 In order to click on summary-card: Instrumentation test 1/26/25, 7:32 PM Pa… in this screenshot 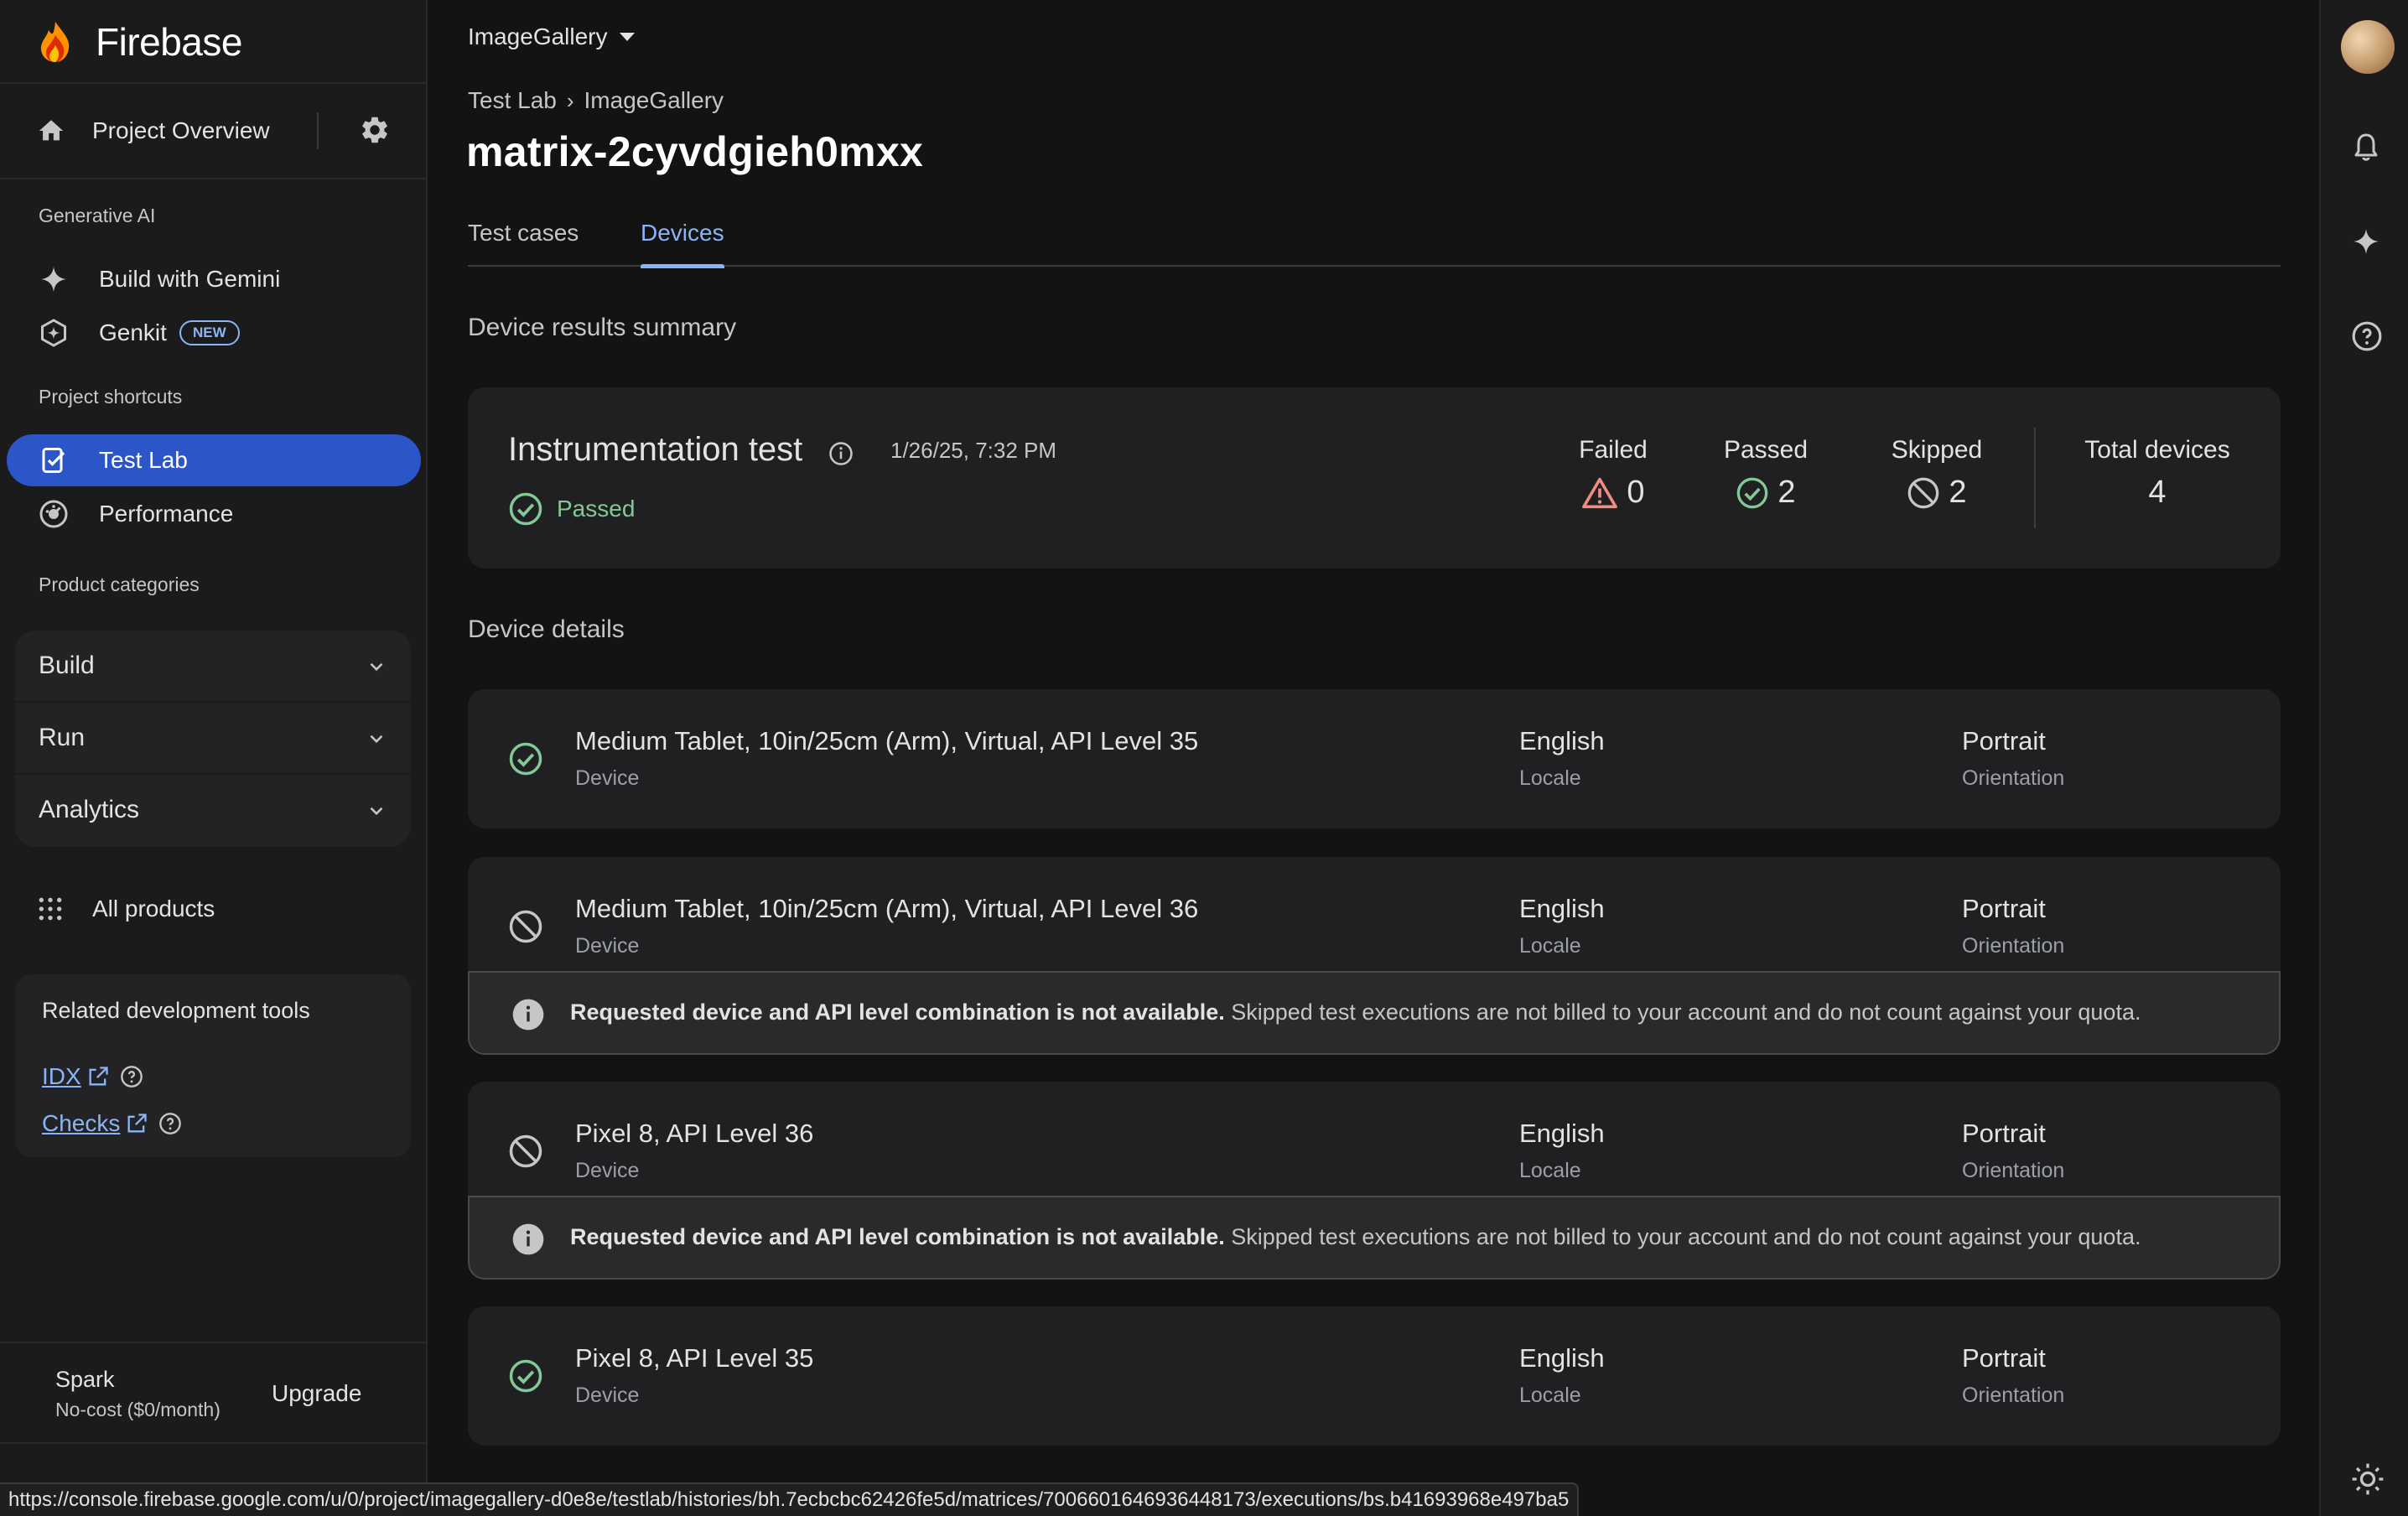, I will do `click(1374, 477)`.